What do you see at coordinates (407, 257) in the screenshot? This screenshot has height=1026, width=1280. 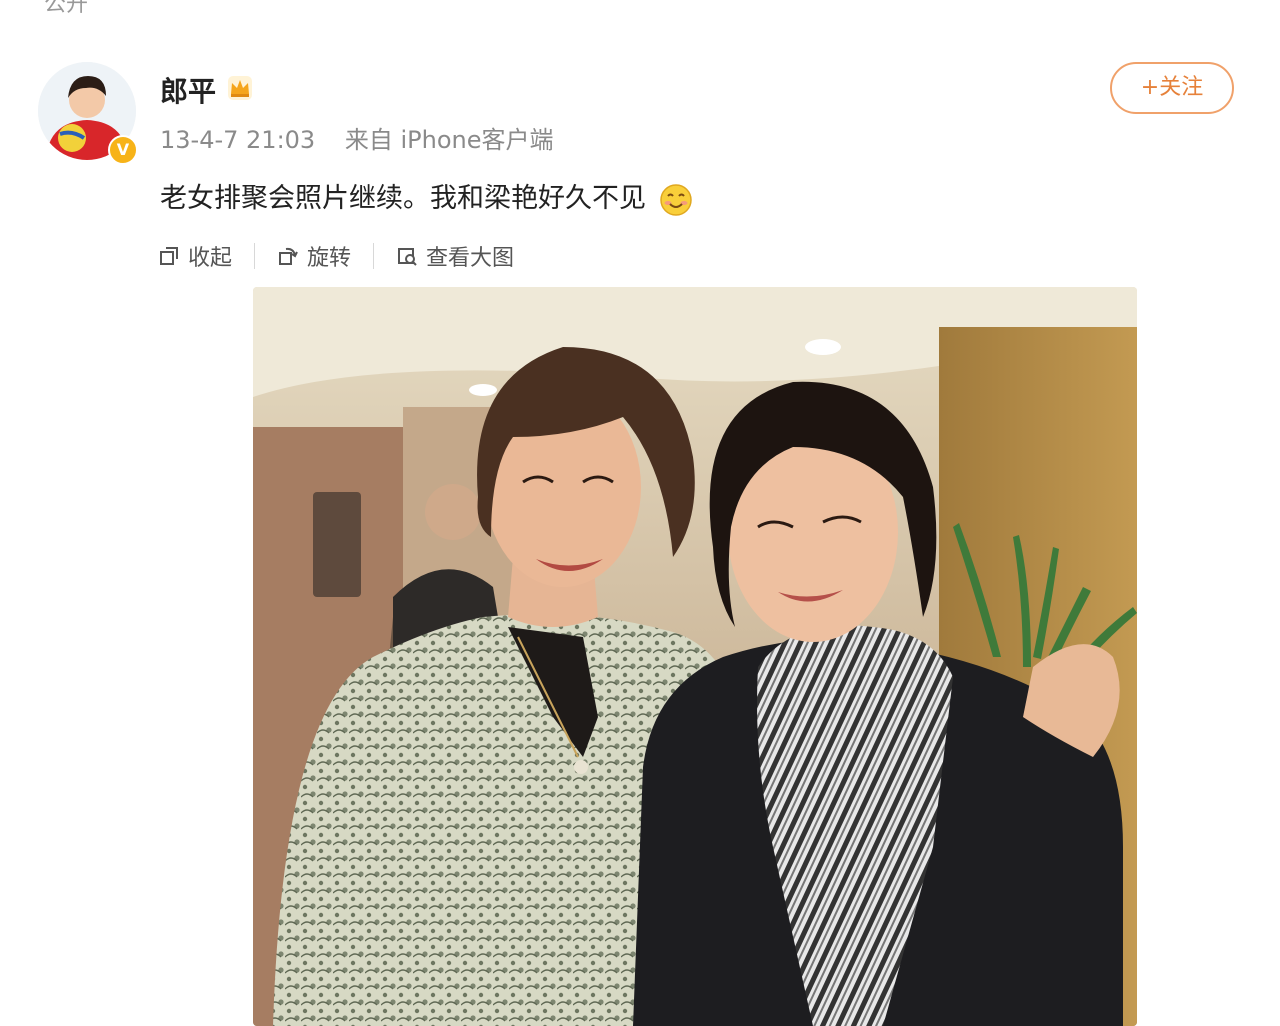 I see `view-large-icon` at bounding box center [407, 257].